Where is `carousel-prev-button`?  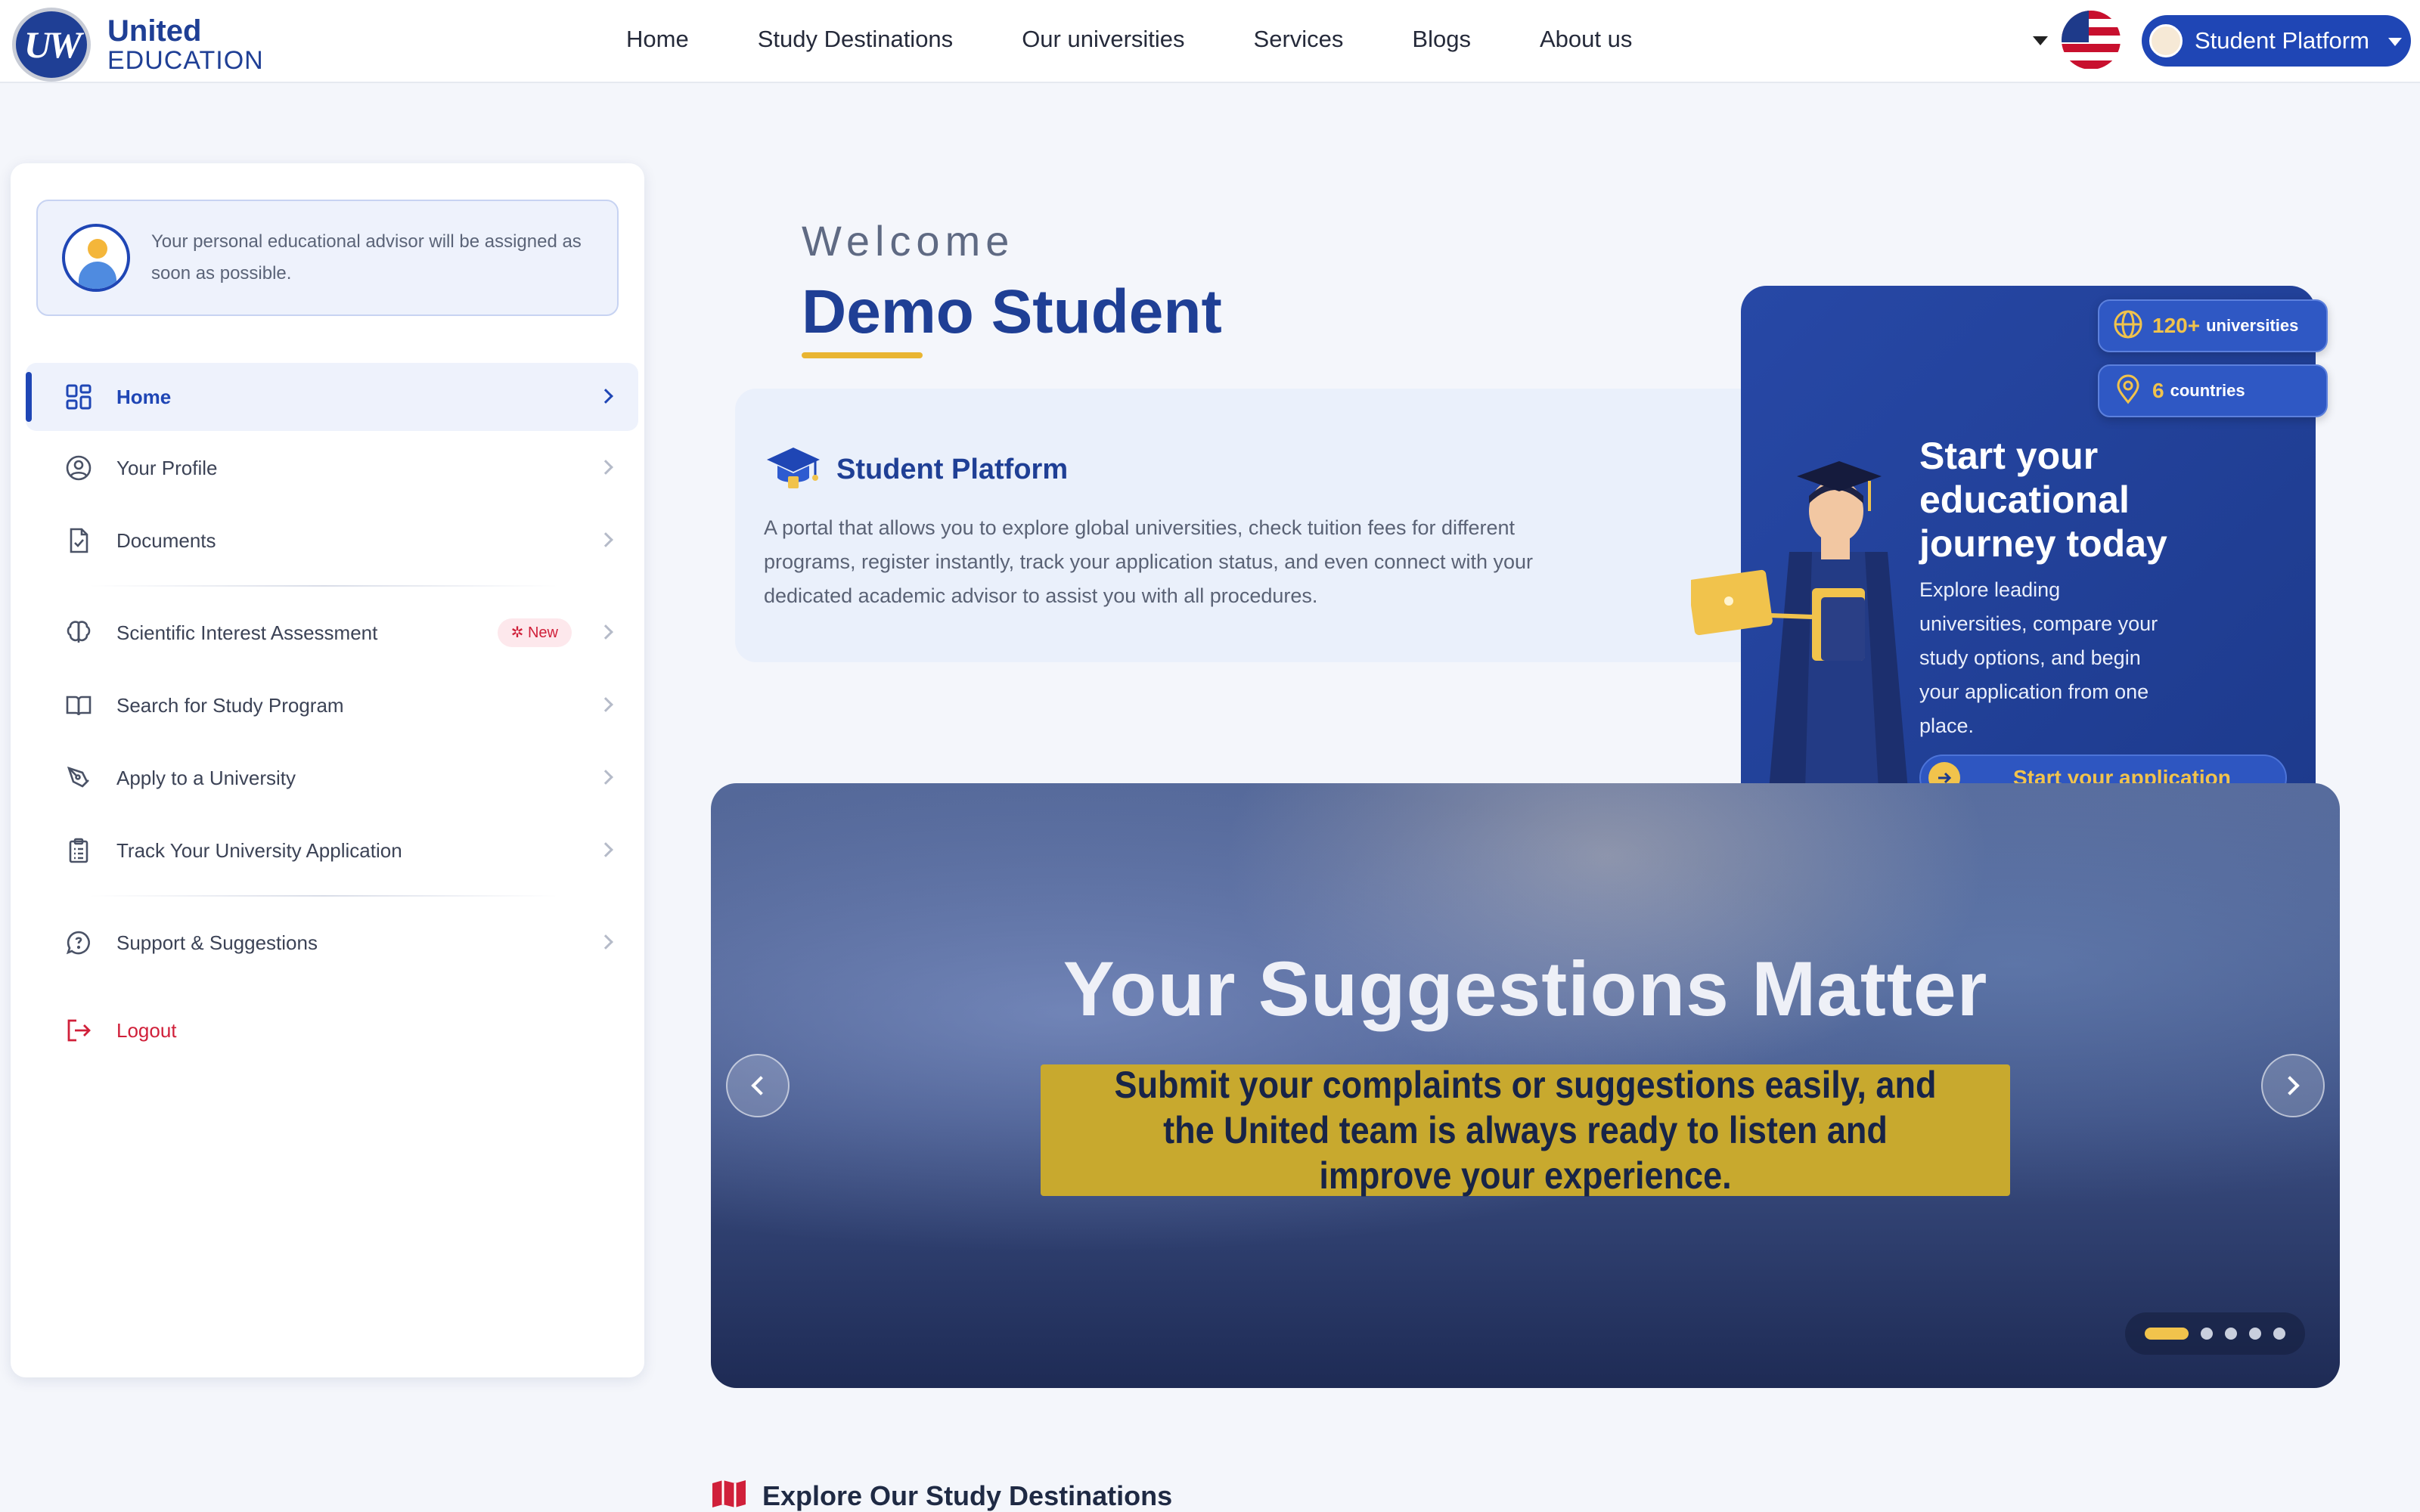 carousel-prev-button is located at coordinates (758, 1085).